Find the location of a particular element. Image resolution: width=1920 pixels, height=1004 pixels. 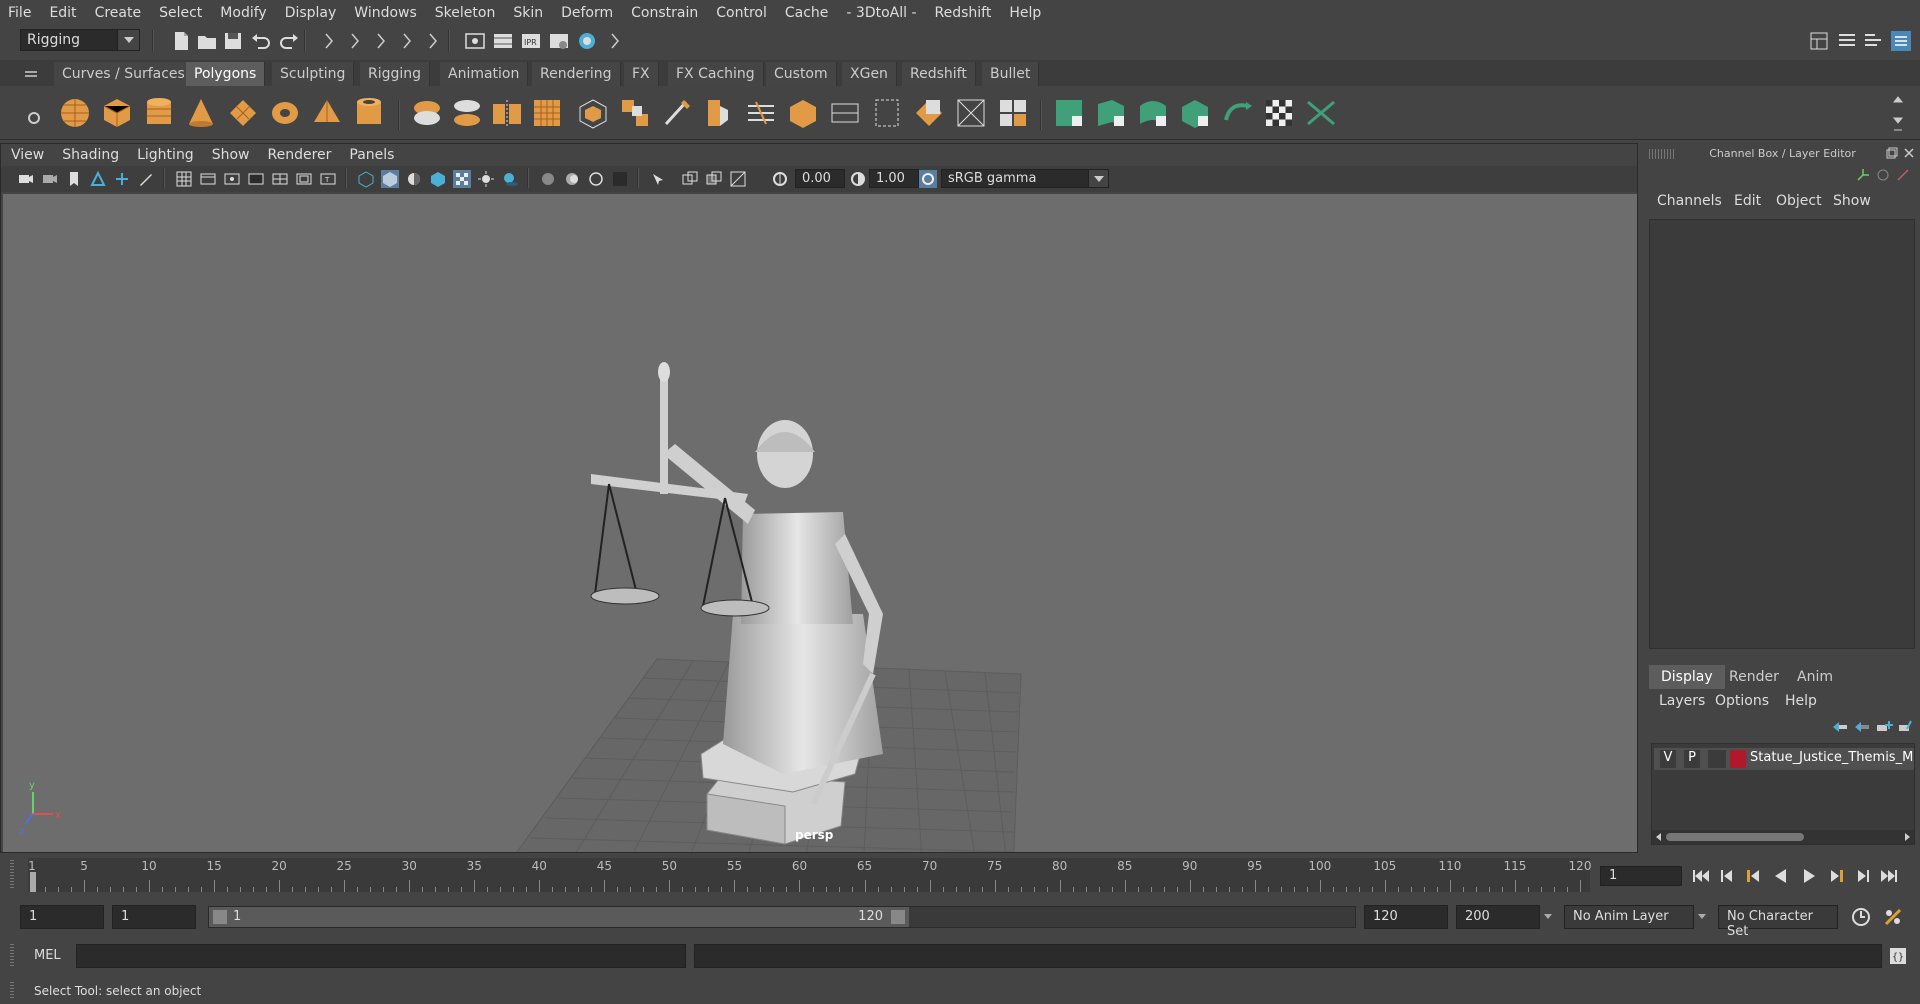

range-start-handle is located at coordinates (220, 917).